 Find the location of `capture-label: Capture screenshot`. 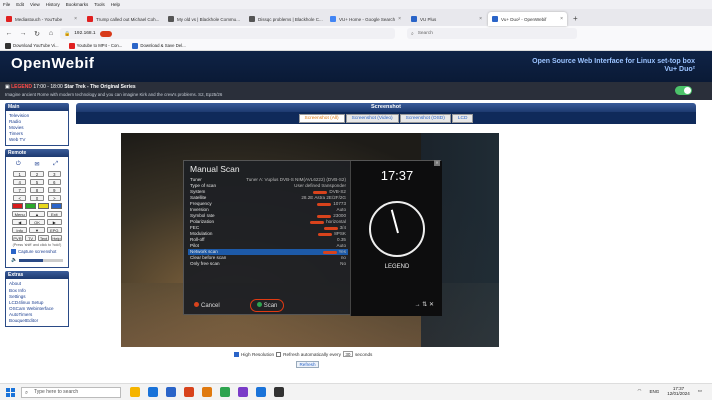

capture-label: Capture screenshot is located at coordinates (37, 252).